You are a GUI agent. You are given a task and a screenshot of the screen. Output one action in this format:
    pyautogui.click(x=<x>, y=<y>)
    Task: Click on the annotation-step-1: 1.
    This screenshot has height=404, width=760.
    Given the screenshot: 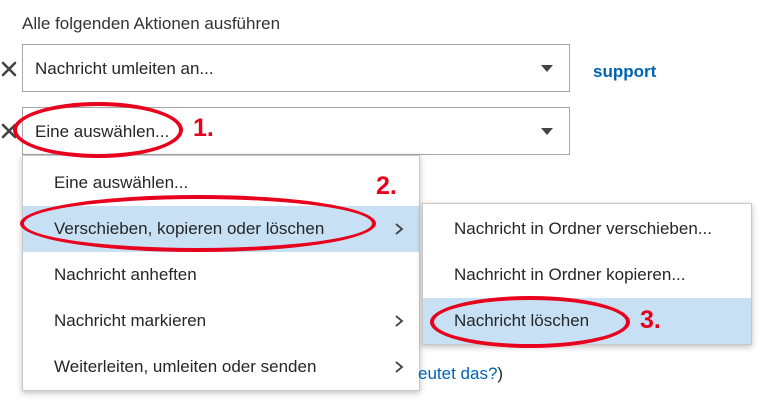 What is the action you would take?
    pyautogui.click(x=203, y=128)
    